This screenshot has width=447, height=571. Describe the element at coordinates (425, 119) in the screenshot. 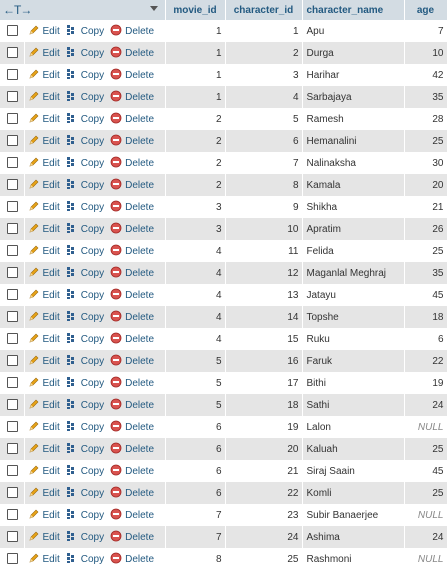

I see `cell-age: 28` at that location.